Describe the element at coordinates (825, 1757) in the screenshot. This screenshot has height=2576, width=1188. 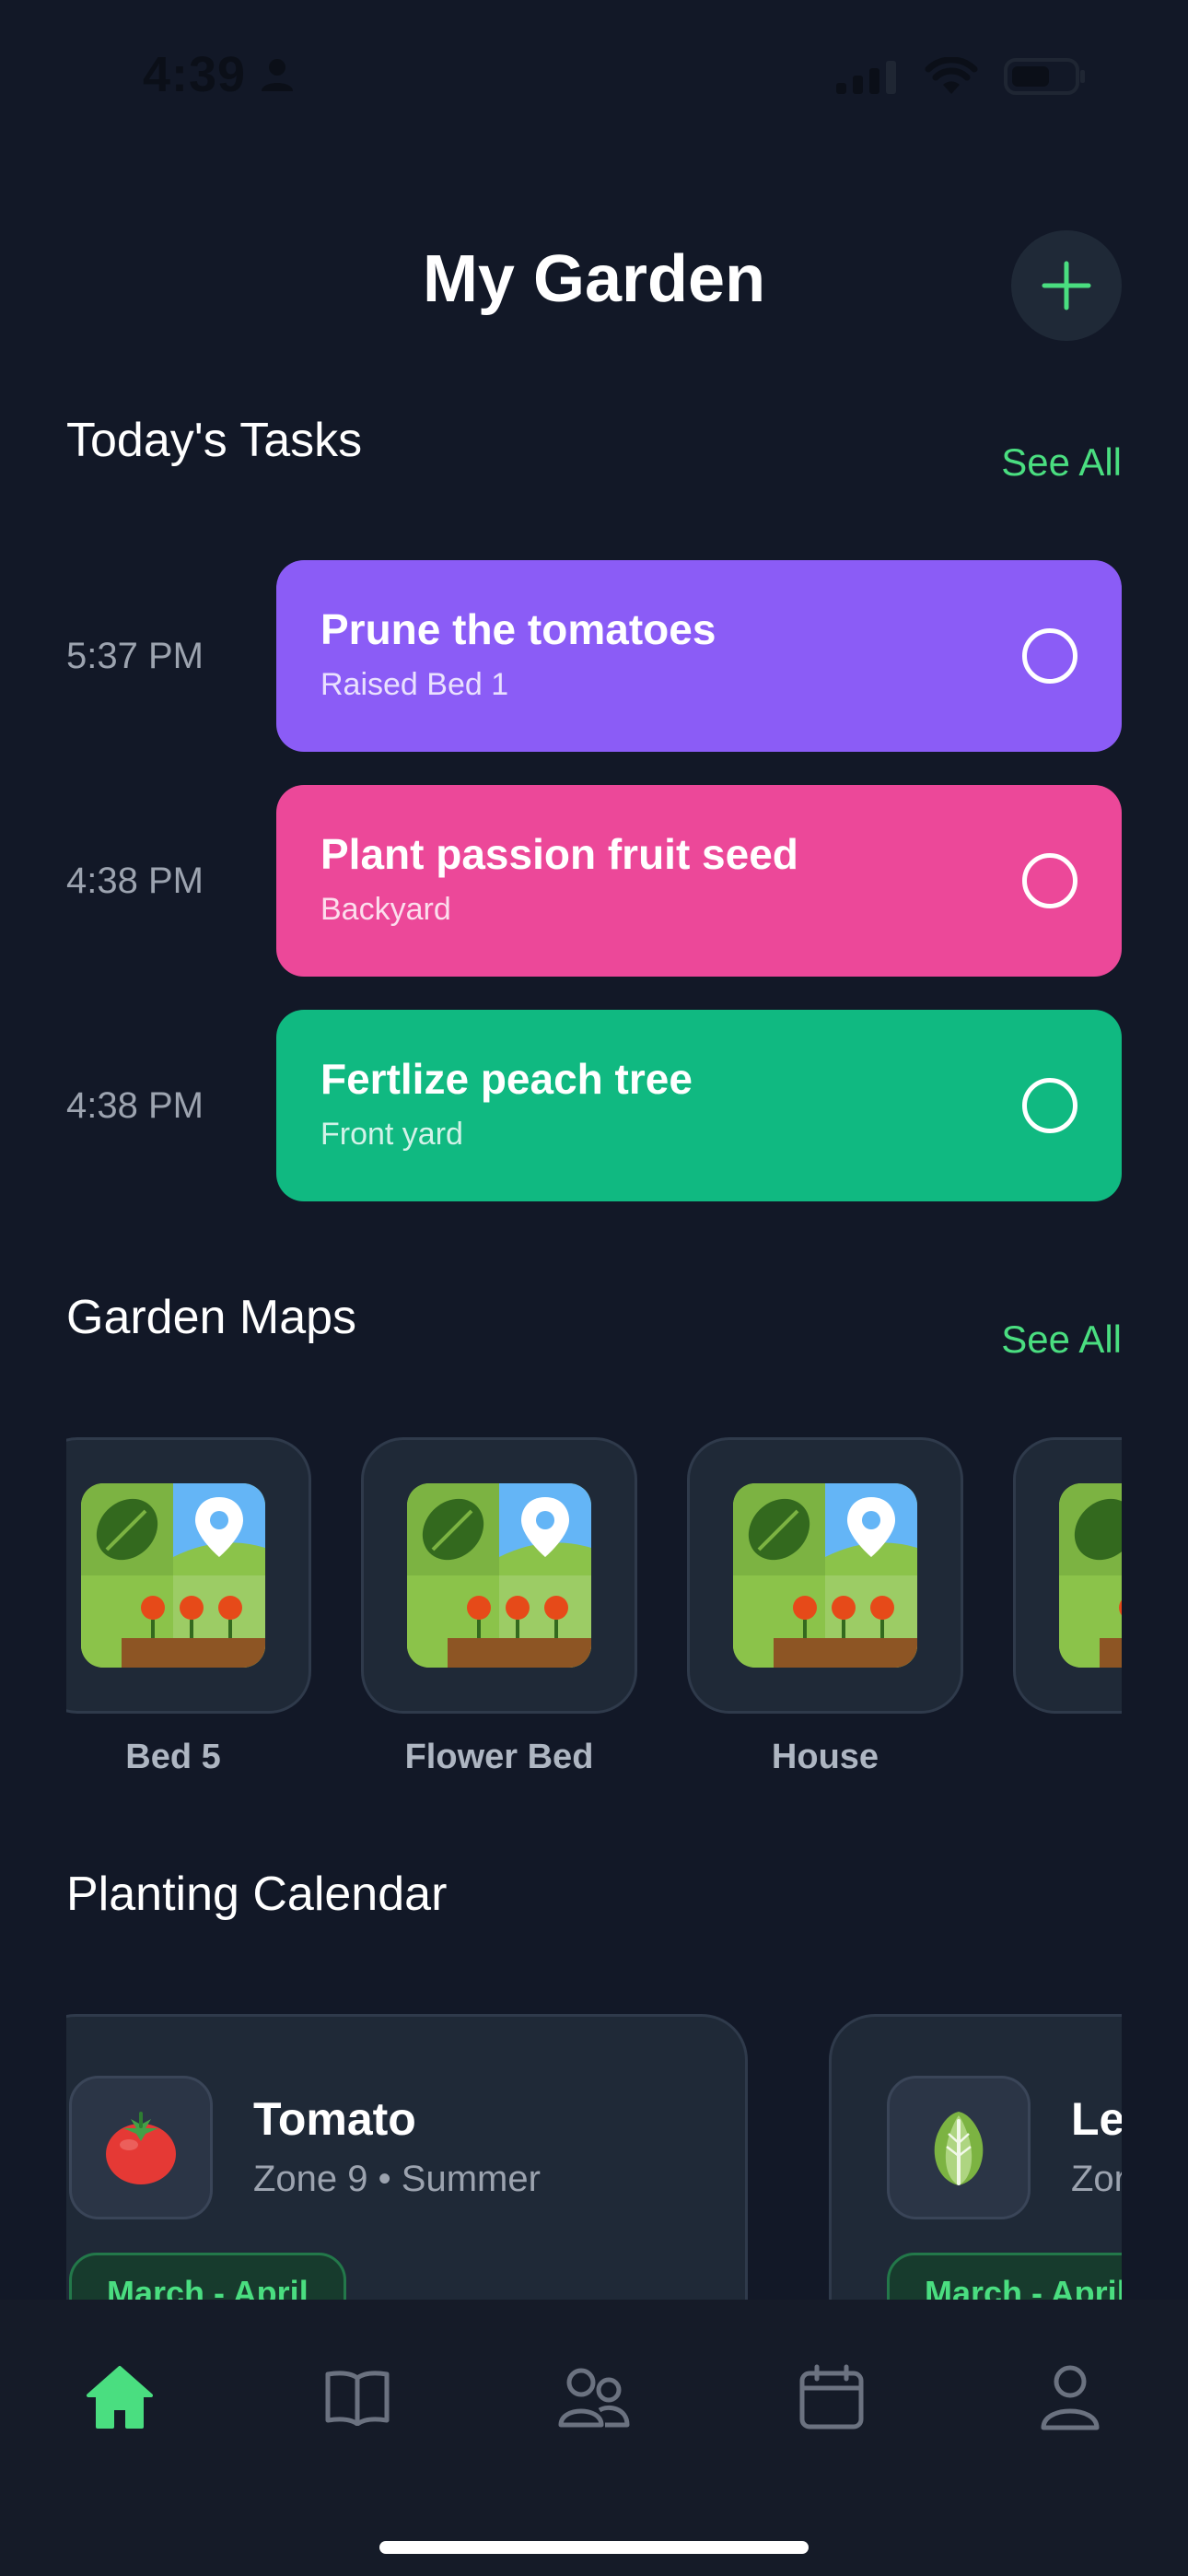
I see `map-label: House` at that location.